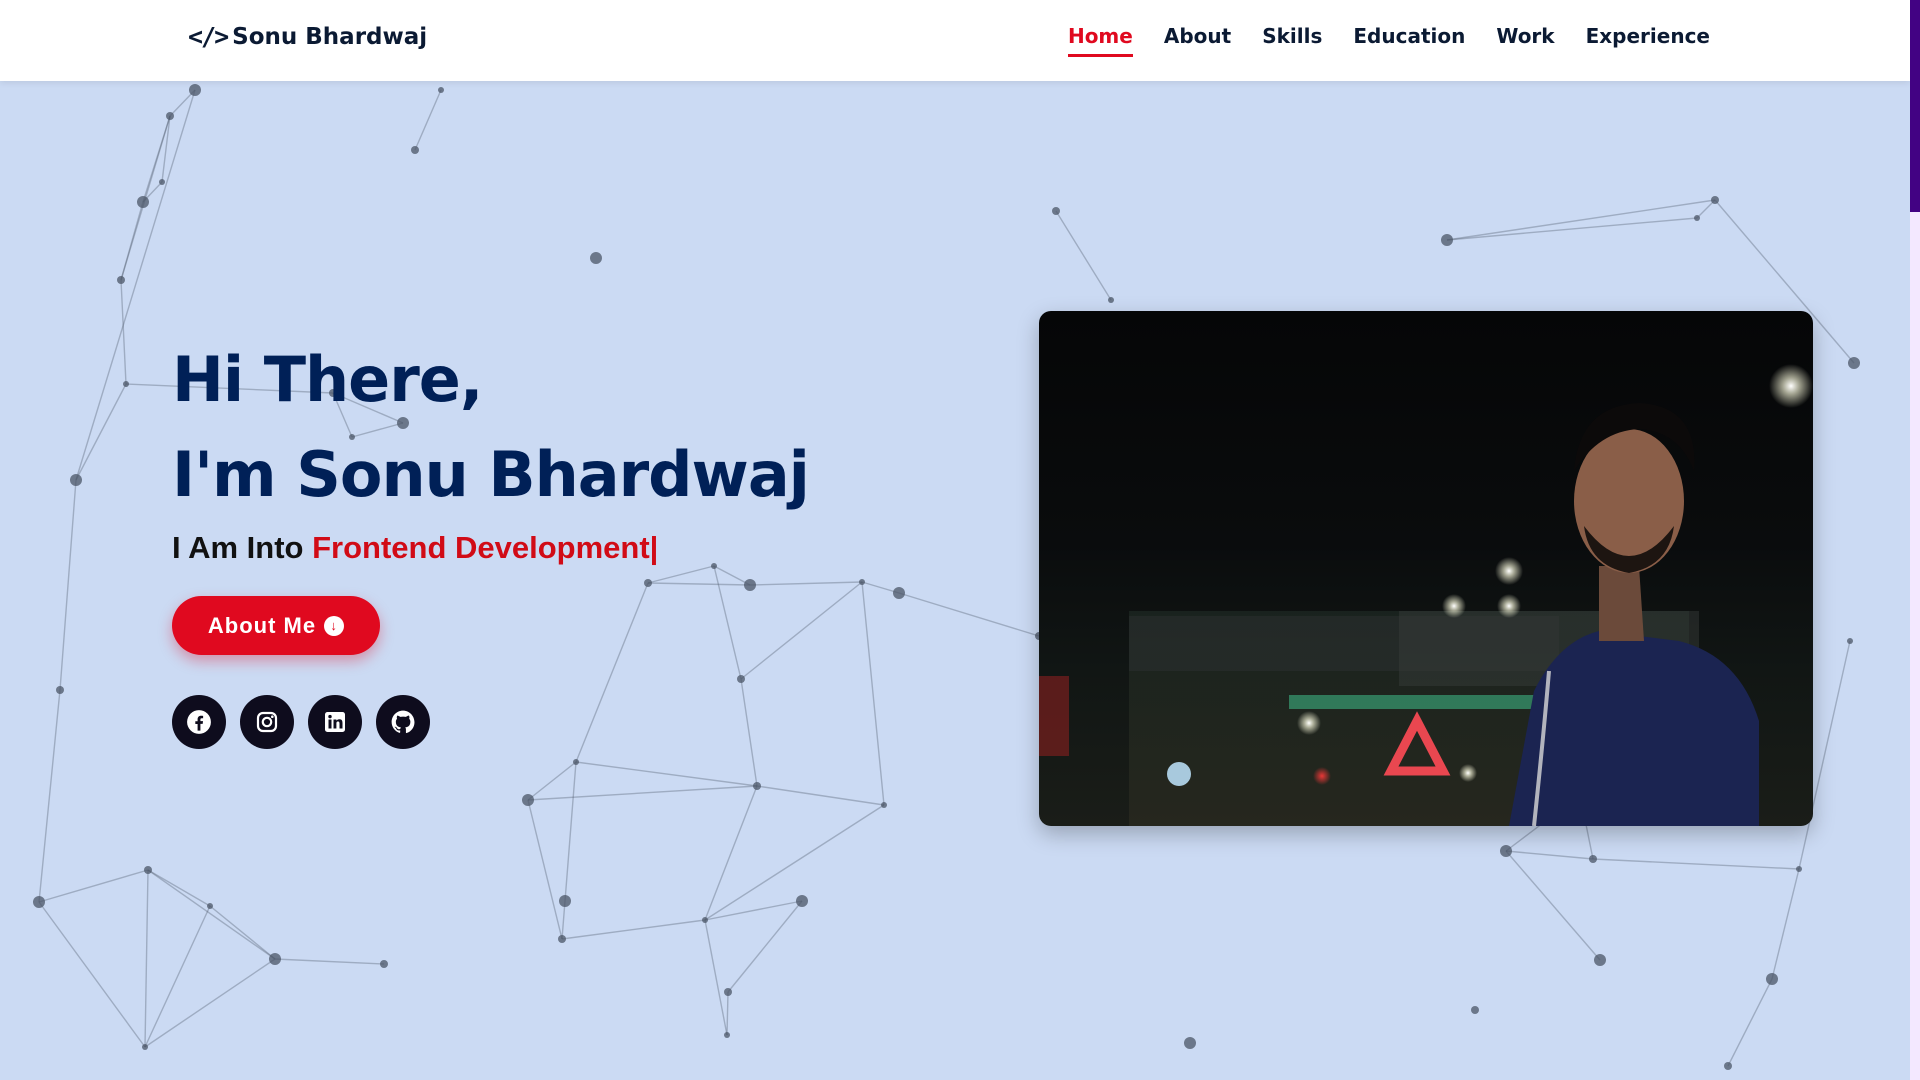 The height and width of the screenshot is (1080, 1920). Describe the element at coordinates (330, 36) in the screenshot. I see `brand-name: Sonu Bhardwaj` at that location.